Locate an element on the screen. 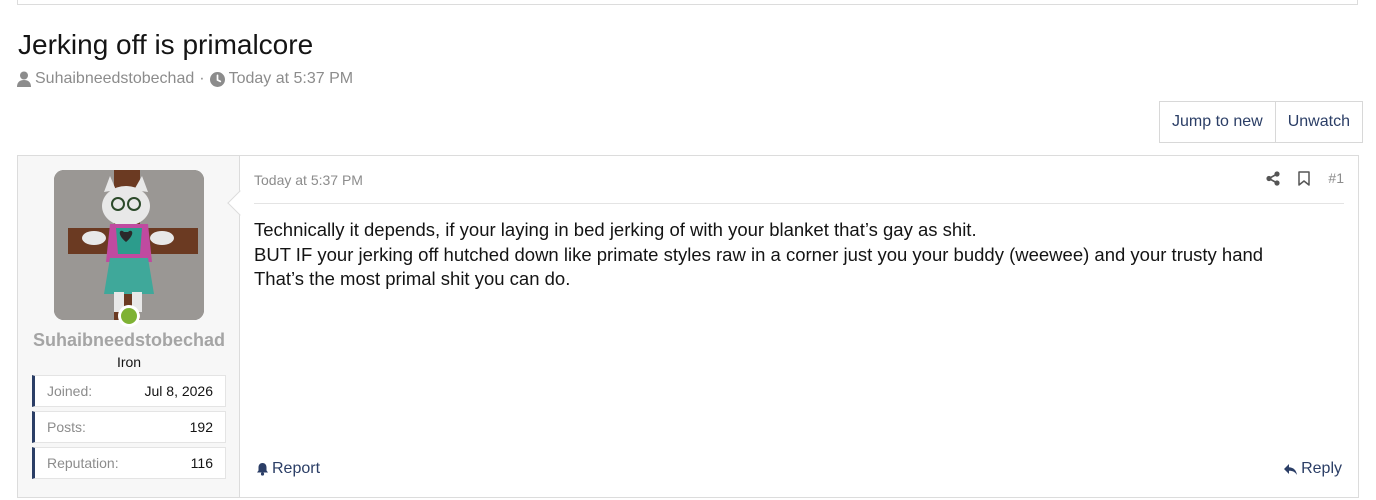 The height and width of the screenshot is (500, 1376). post-actions: #1 is located at coordinates (1296, 178).